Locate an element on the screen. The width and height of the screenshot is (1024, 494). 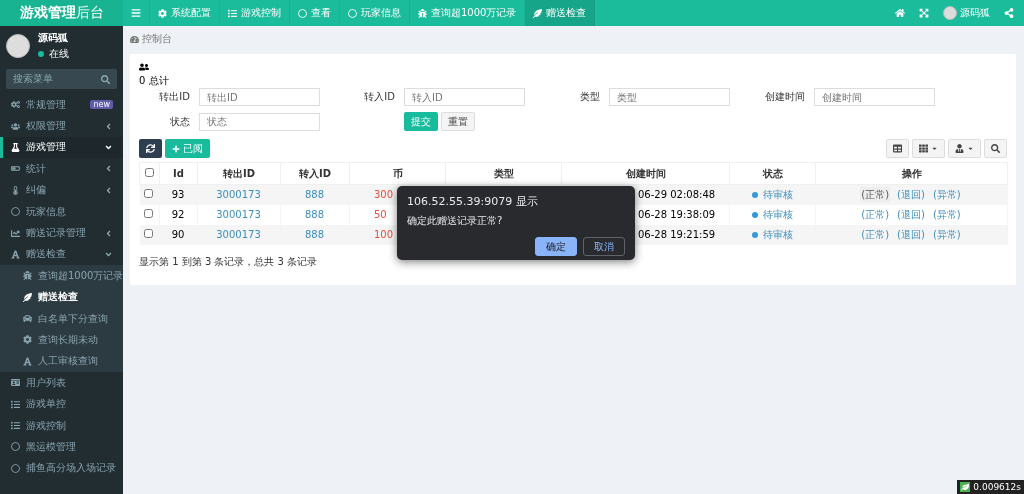
nav-tab: 查看 is located at coordinates (315, 13).